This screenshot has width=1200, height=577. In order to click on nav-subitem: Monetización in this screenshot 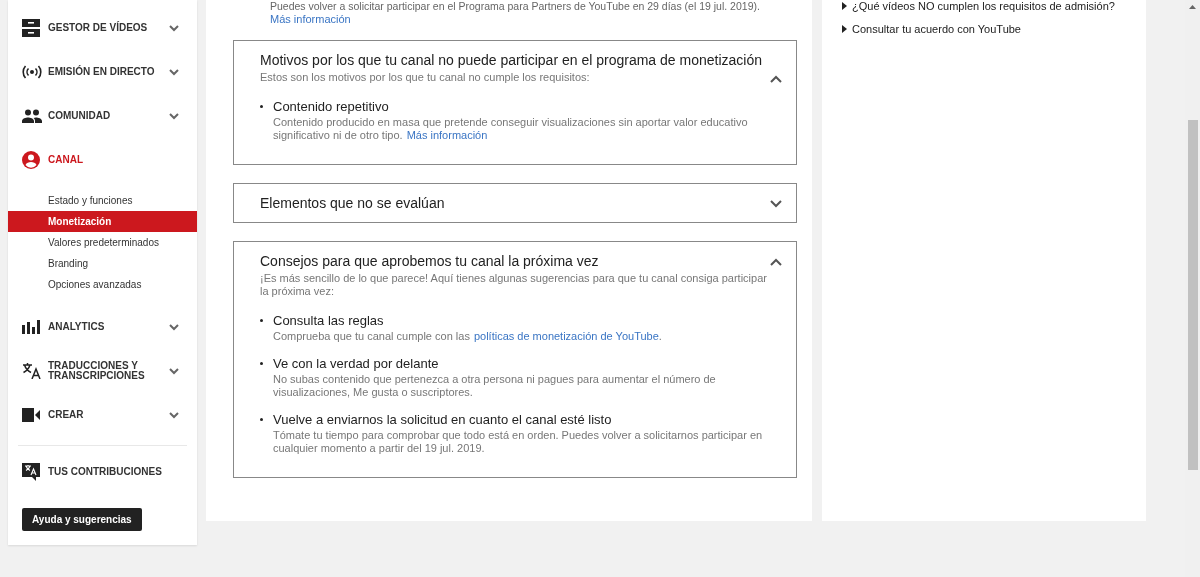, I will do `click(102, 221)`.